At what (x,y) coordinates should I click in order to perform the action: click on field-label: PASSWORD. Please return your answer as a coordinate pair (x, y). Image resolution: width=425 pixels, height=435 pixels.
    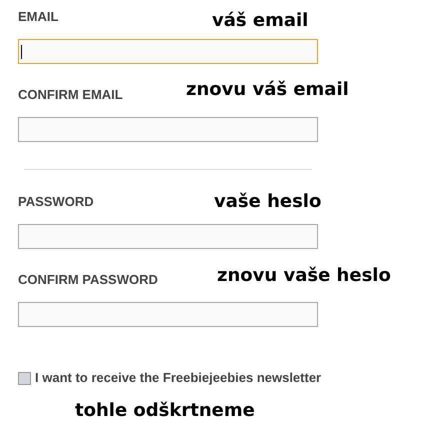
    Looking at the image, I should click on (56, 201).